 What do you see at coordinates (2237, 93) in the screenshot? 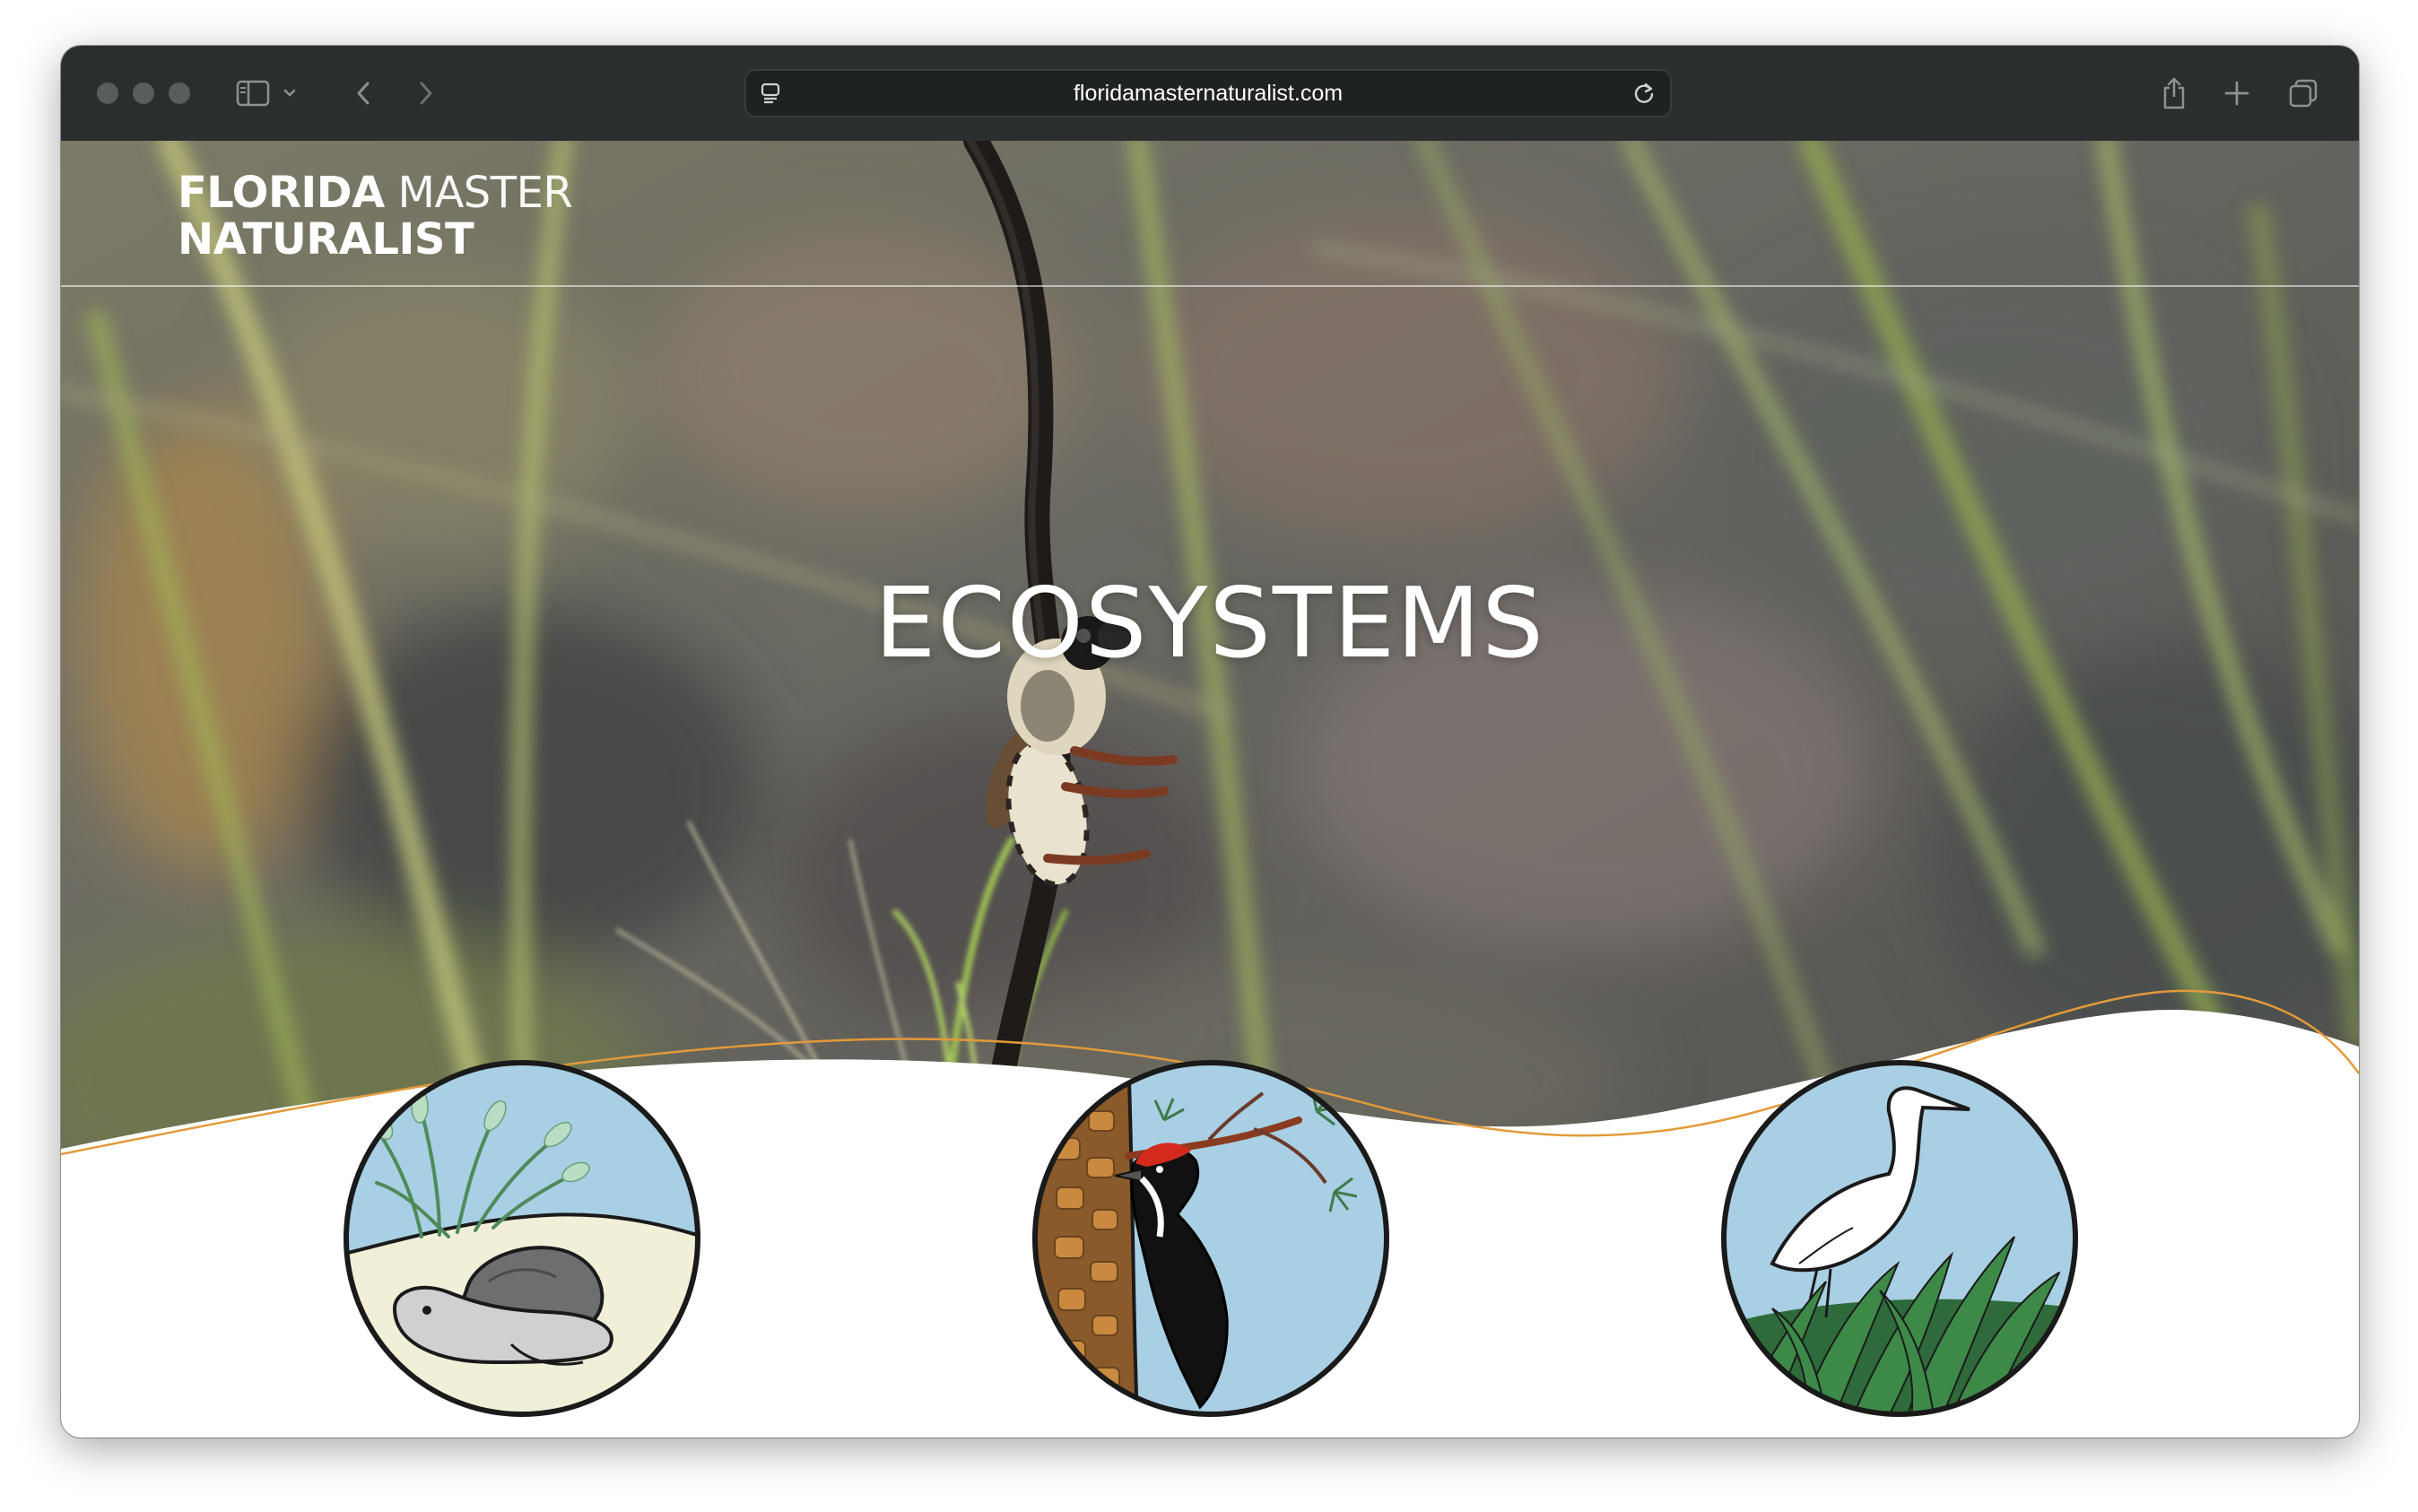
I see `new-tab-icon` at bounding box center [2237, 93].